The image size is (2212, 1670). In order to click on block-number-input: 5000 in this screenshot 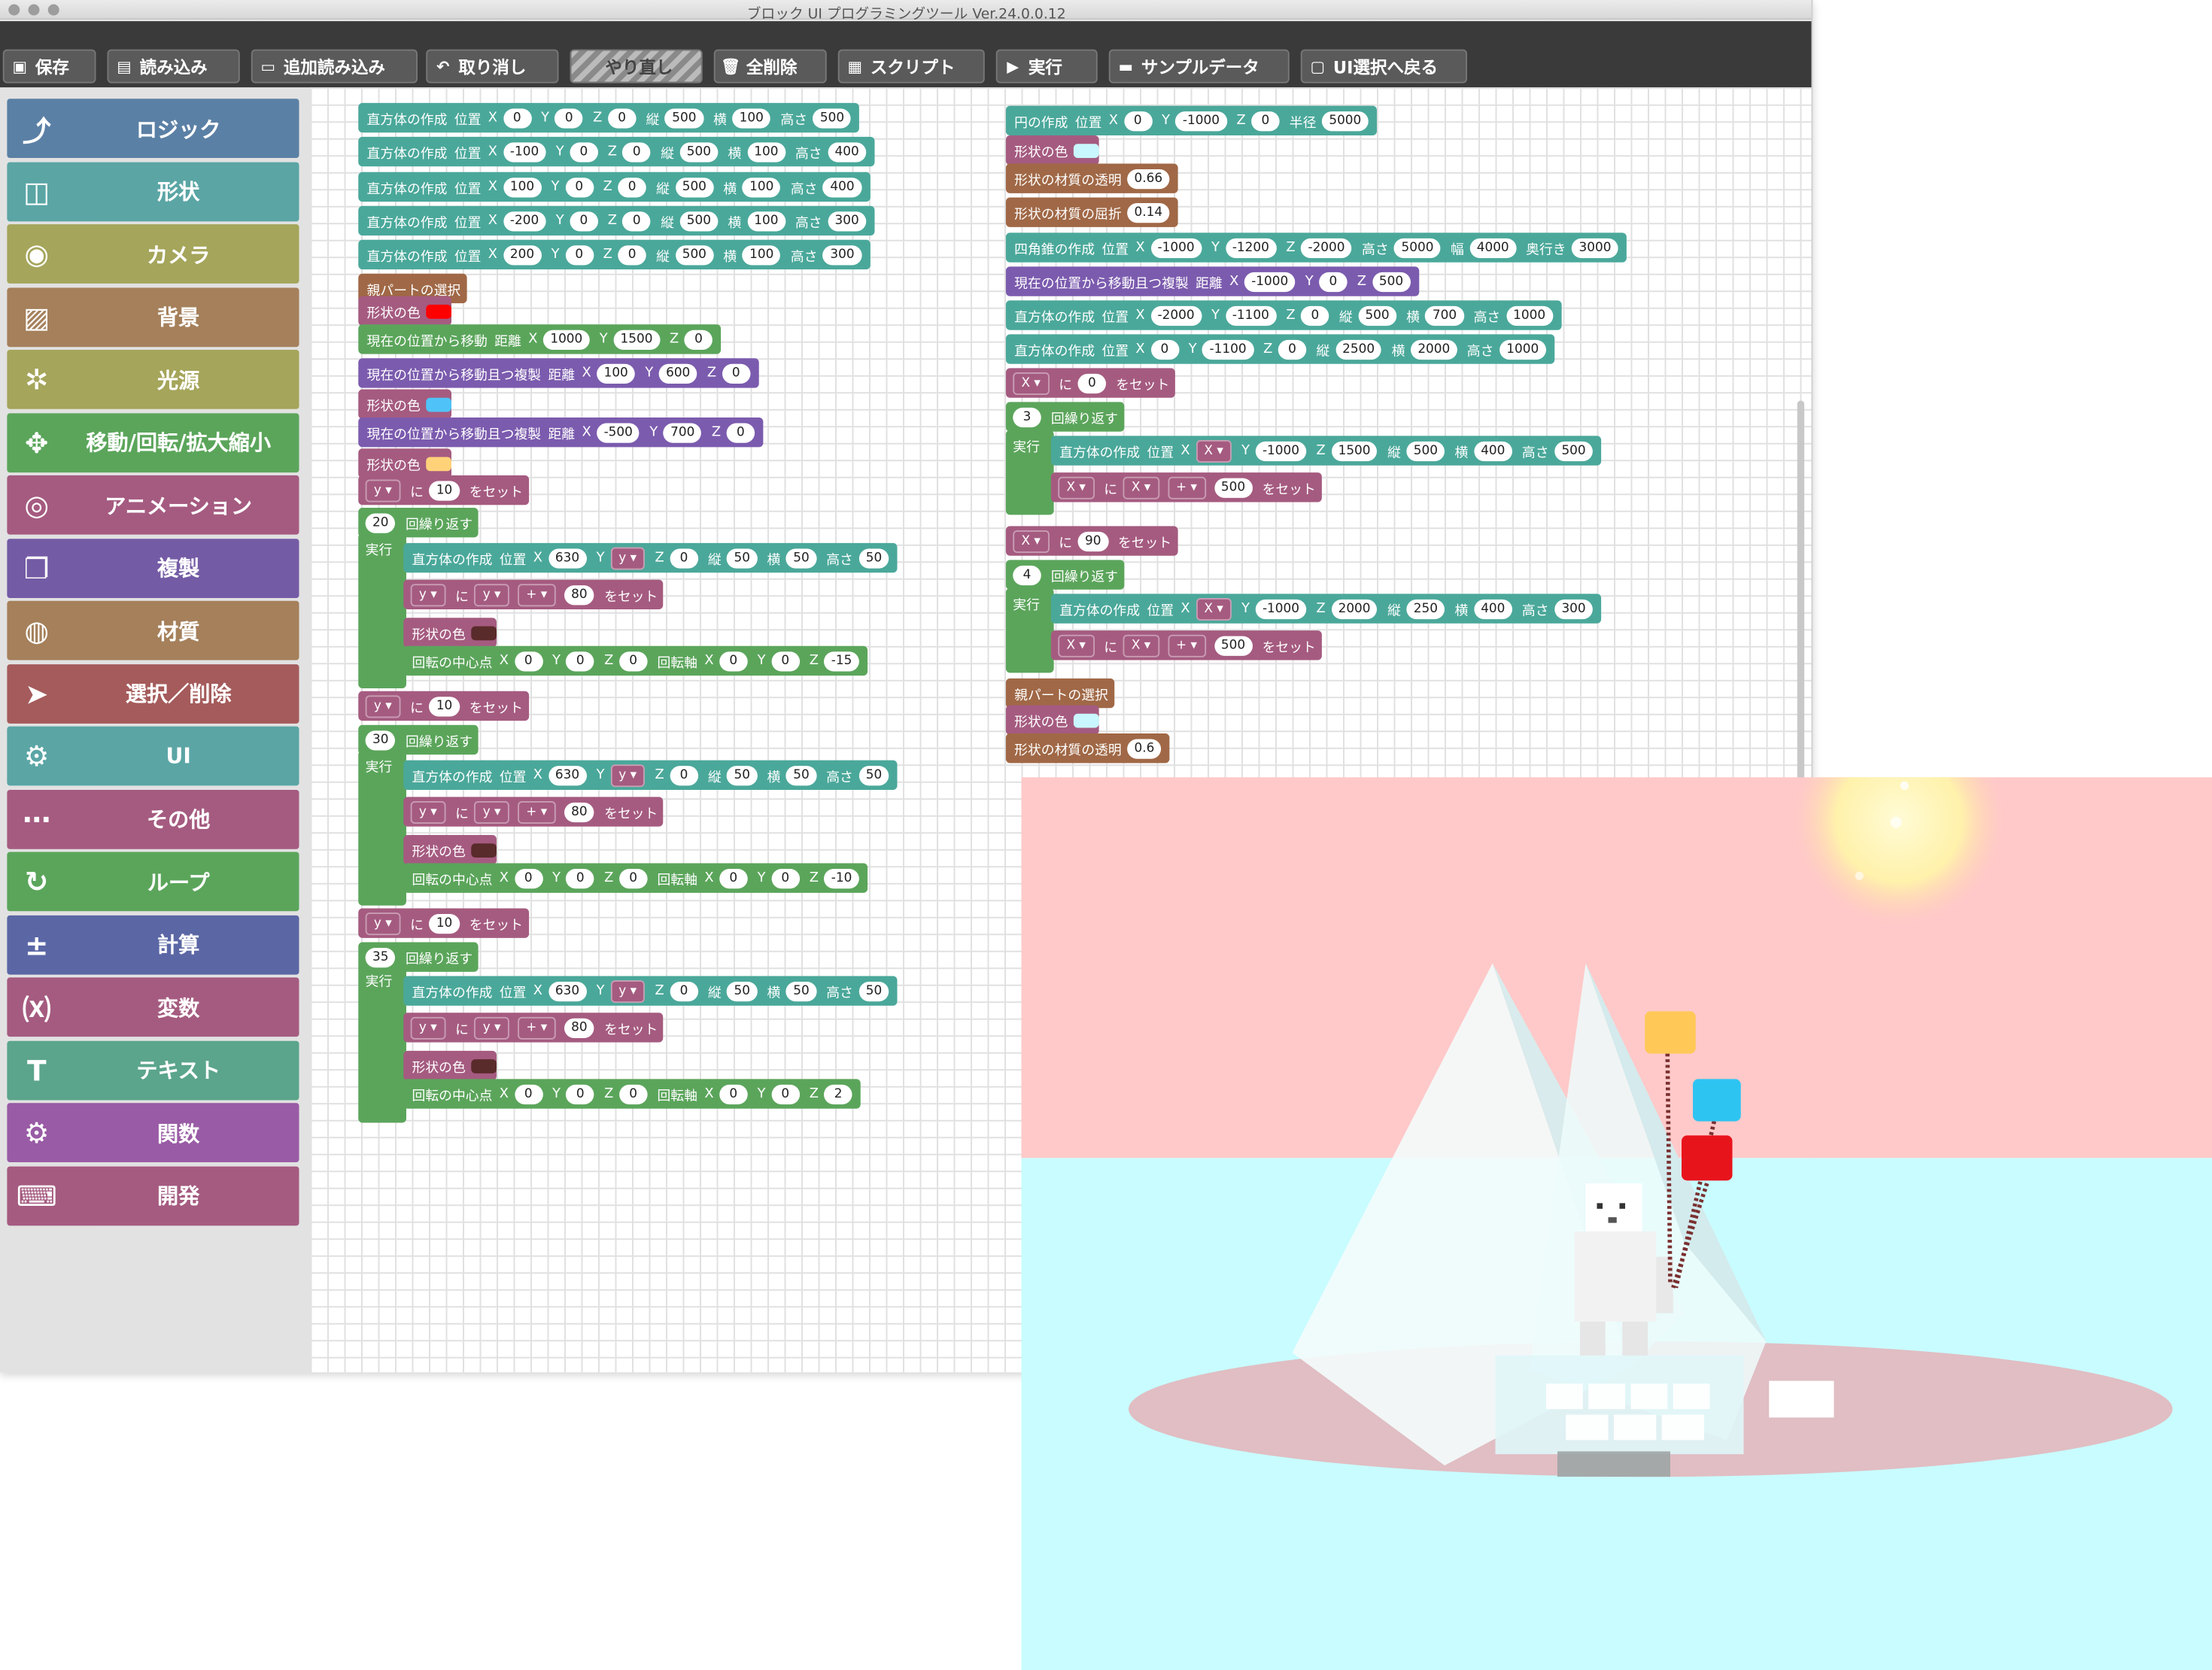, I will do `click(1345, 120)`.